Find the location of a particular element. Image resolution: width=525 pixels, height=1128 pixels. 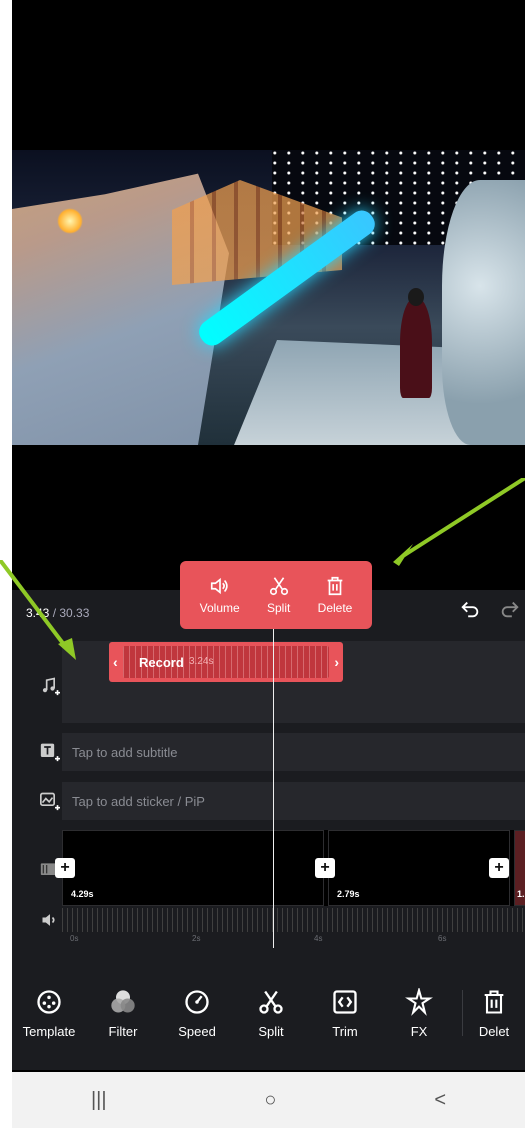

sticker-hint: Tap to add sticker / PiP is located at coordinates (138, 801).